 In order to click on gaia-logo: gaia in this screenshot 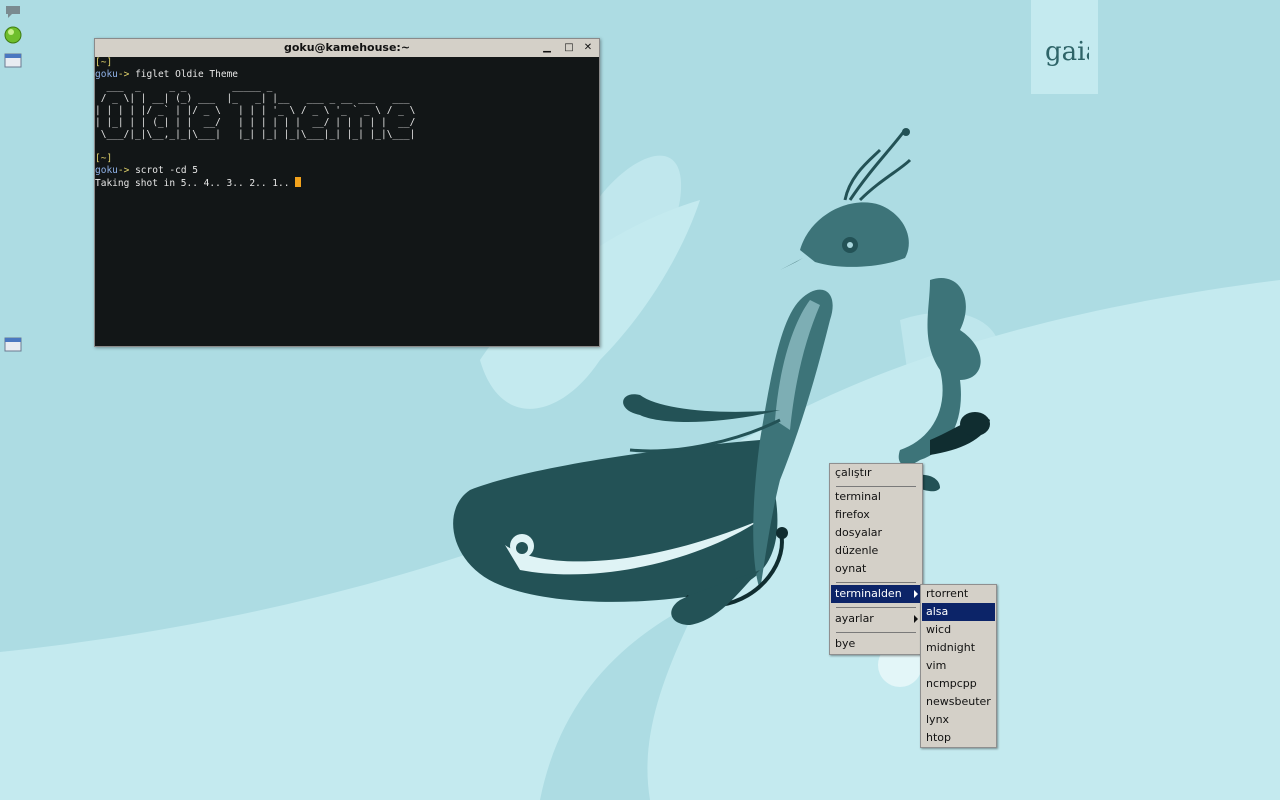, I will do `click(1064, 47)`.